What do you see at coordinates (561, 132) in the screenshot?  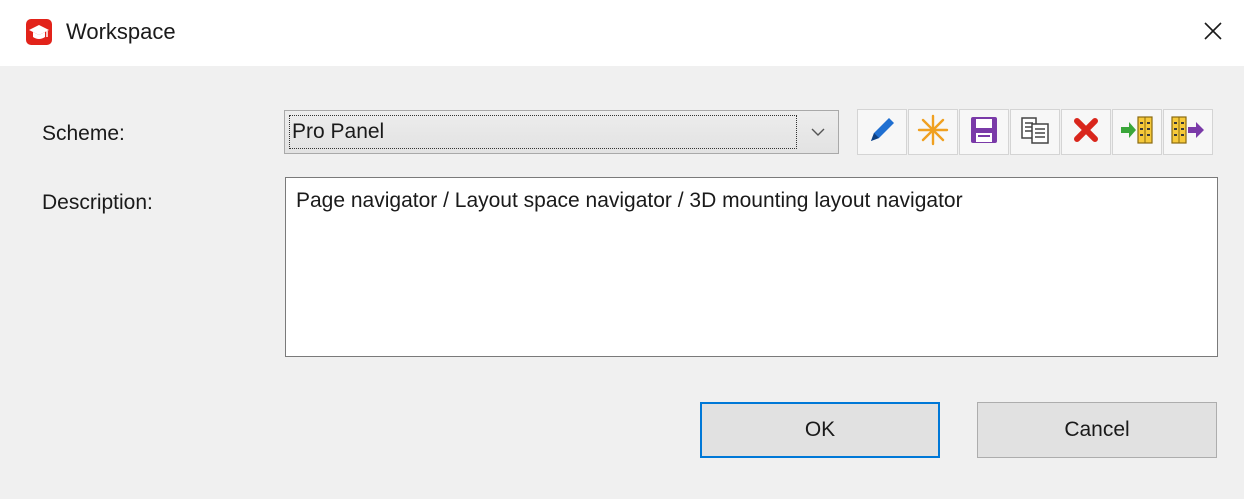 I see `scheme-dropdown: Pro Panel` at bounding box center [561, 132].